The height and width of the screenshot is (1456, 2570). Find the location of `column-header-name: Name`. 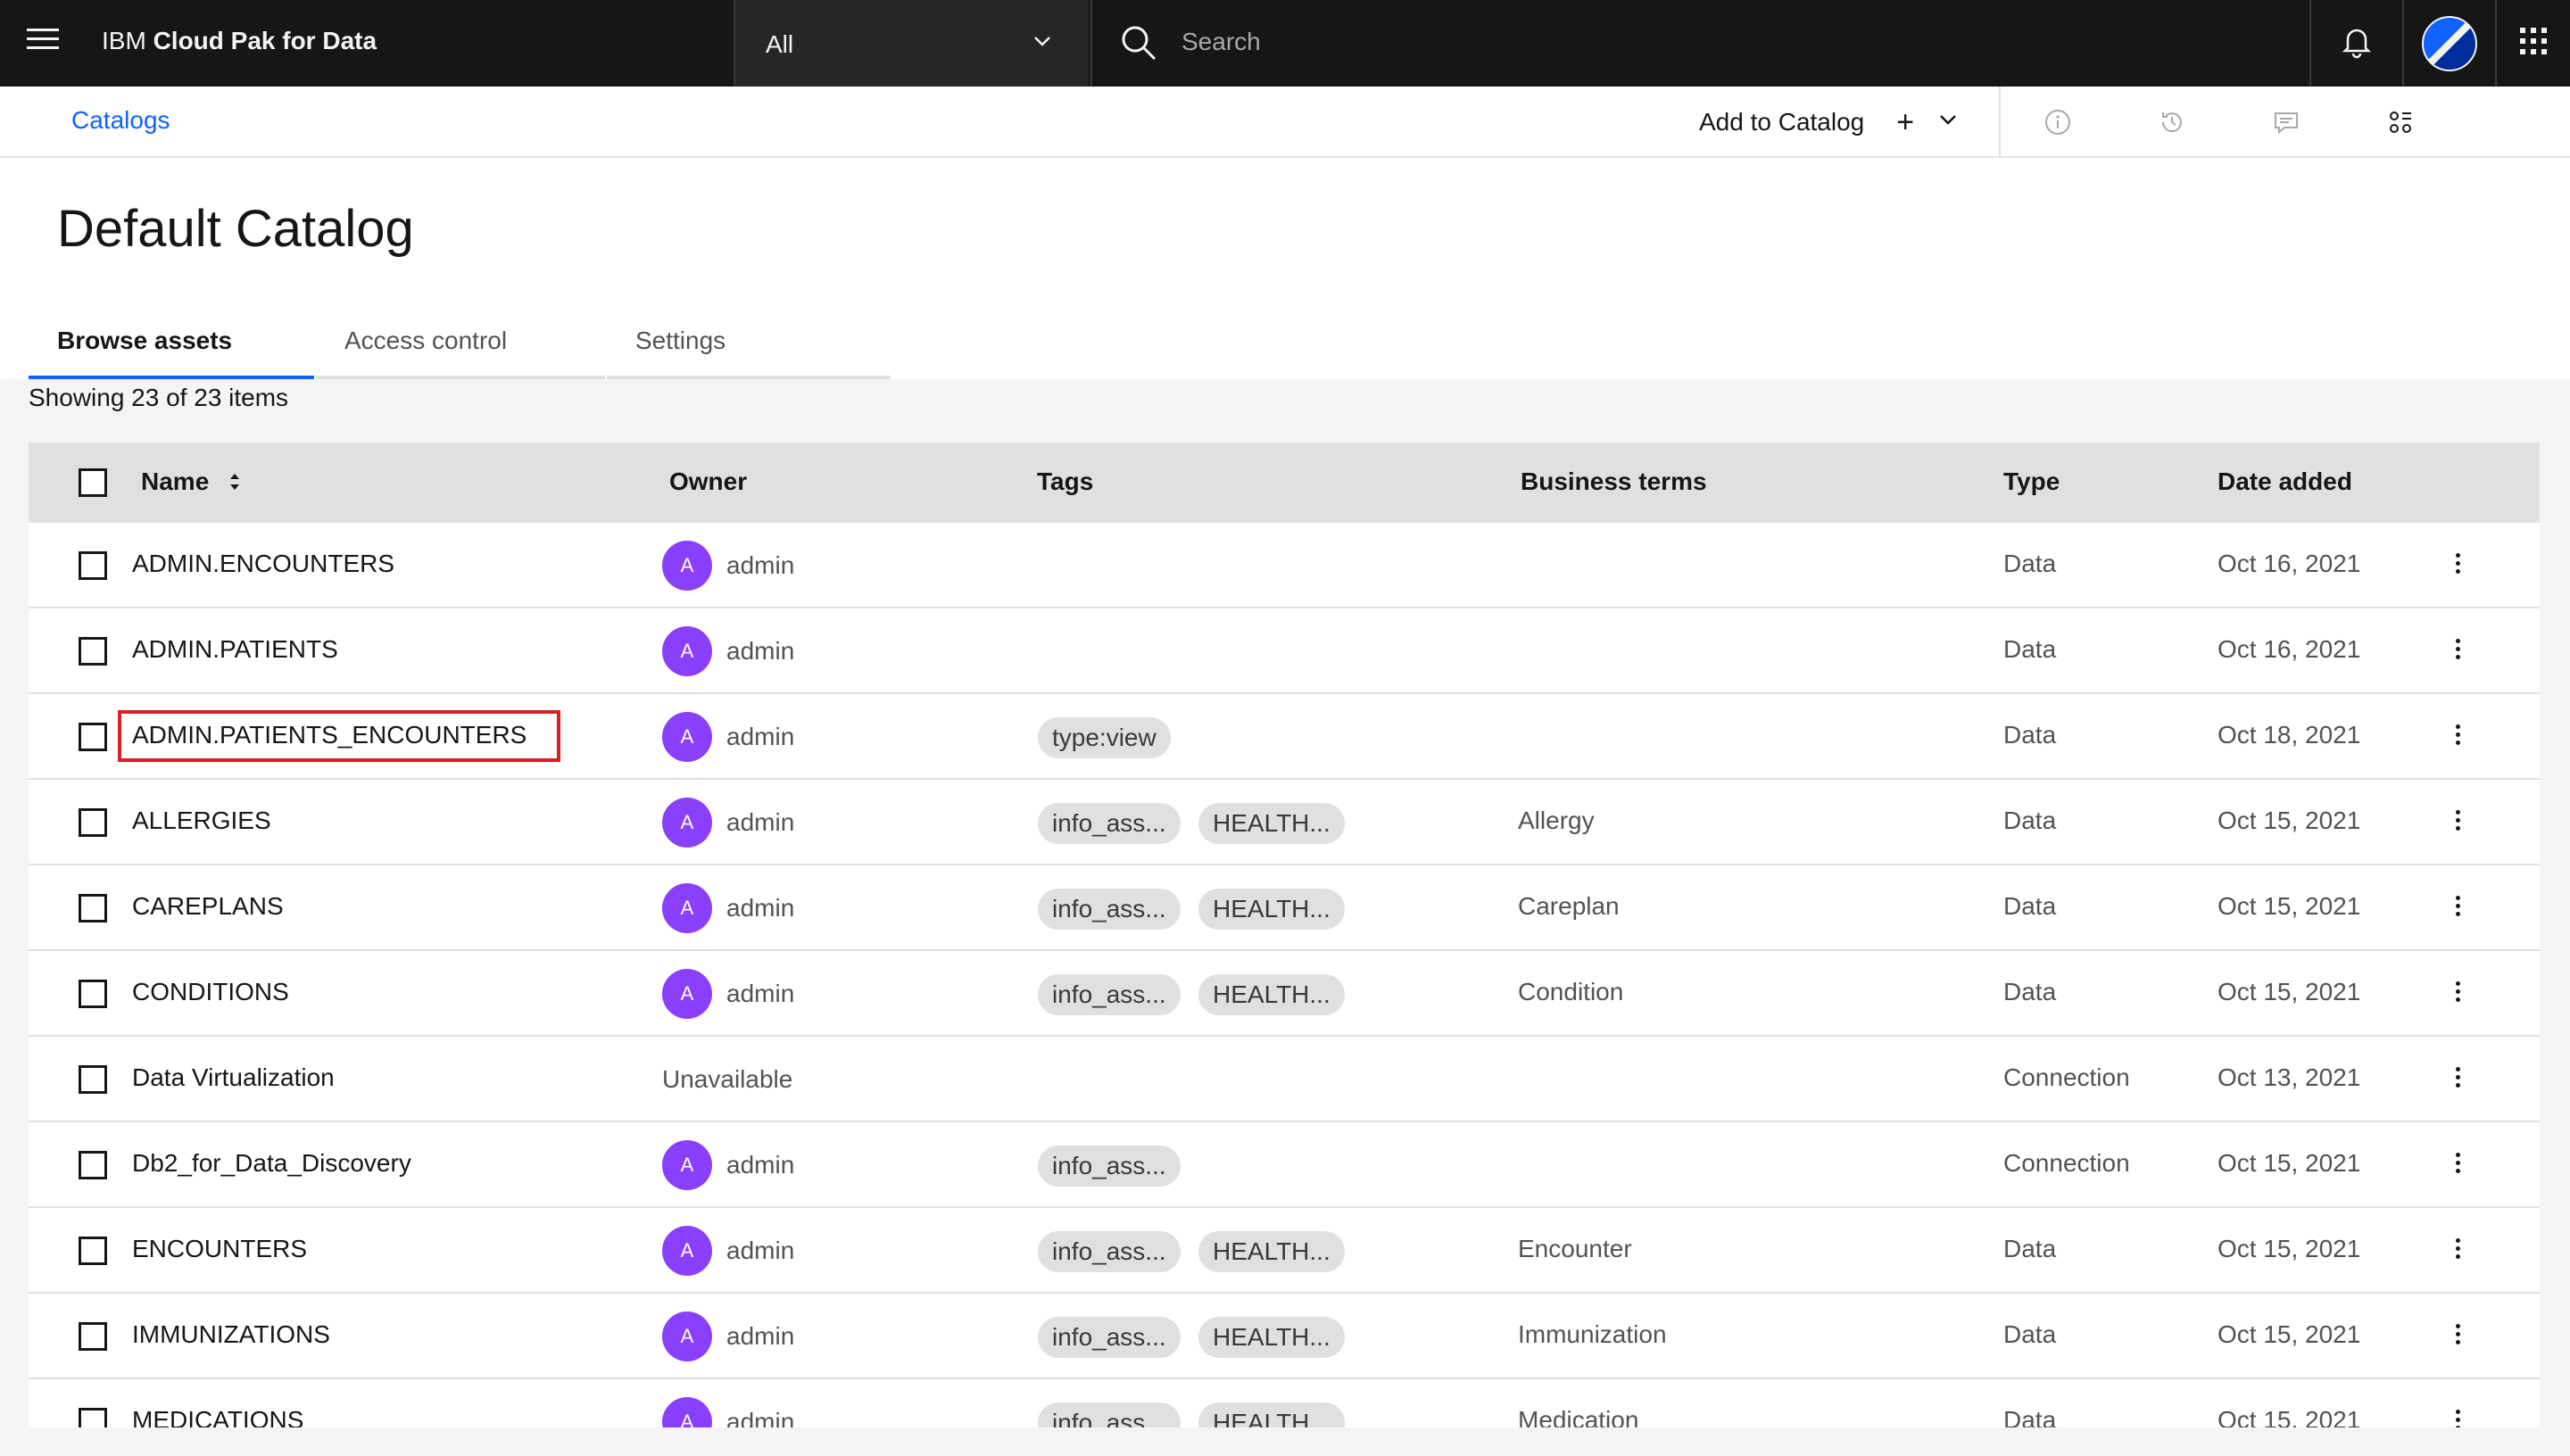

column-header-name: Name is located at coordinates (191, 483).